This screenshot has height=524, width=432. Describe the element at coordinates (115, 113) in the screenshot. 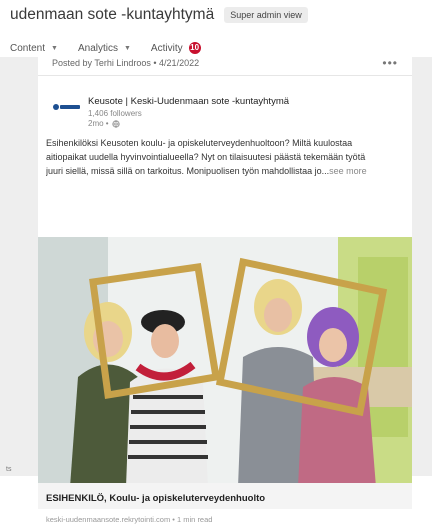

I see `followers-count: 1,406 followers` at that location.